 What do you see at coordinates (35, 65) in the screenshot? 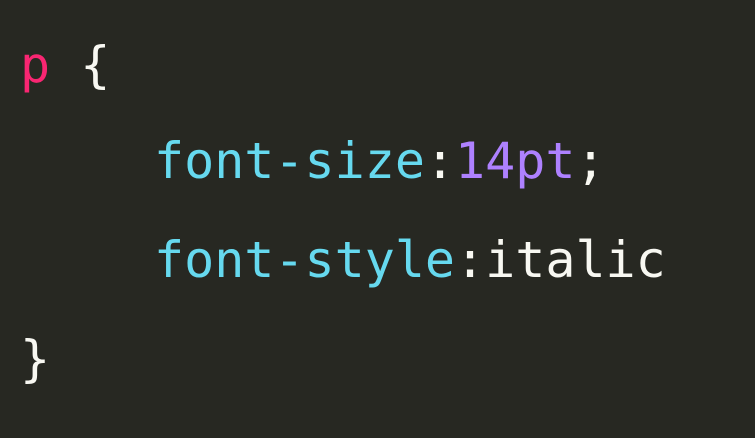
I see `css-selector: p` at bounding box center [35, 65].